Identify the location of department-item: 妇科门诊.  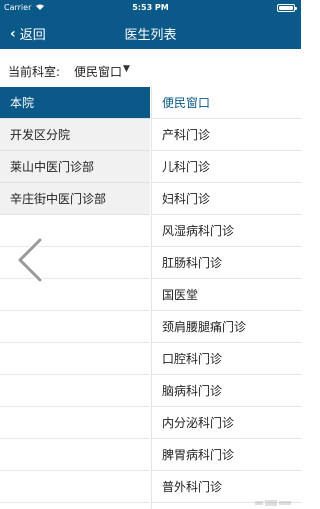
(227, 199).